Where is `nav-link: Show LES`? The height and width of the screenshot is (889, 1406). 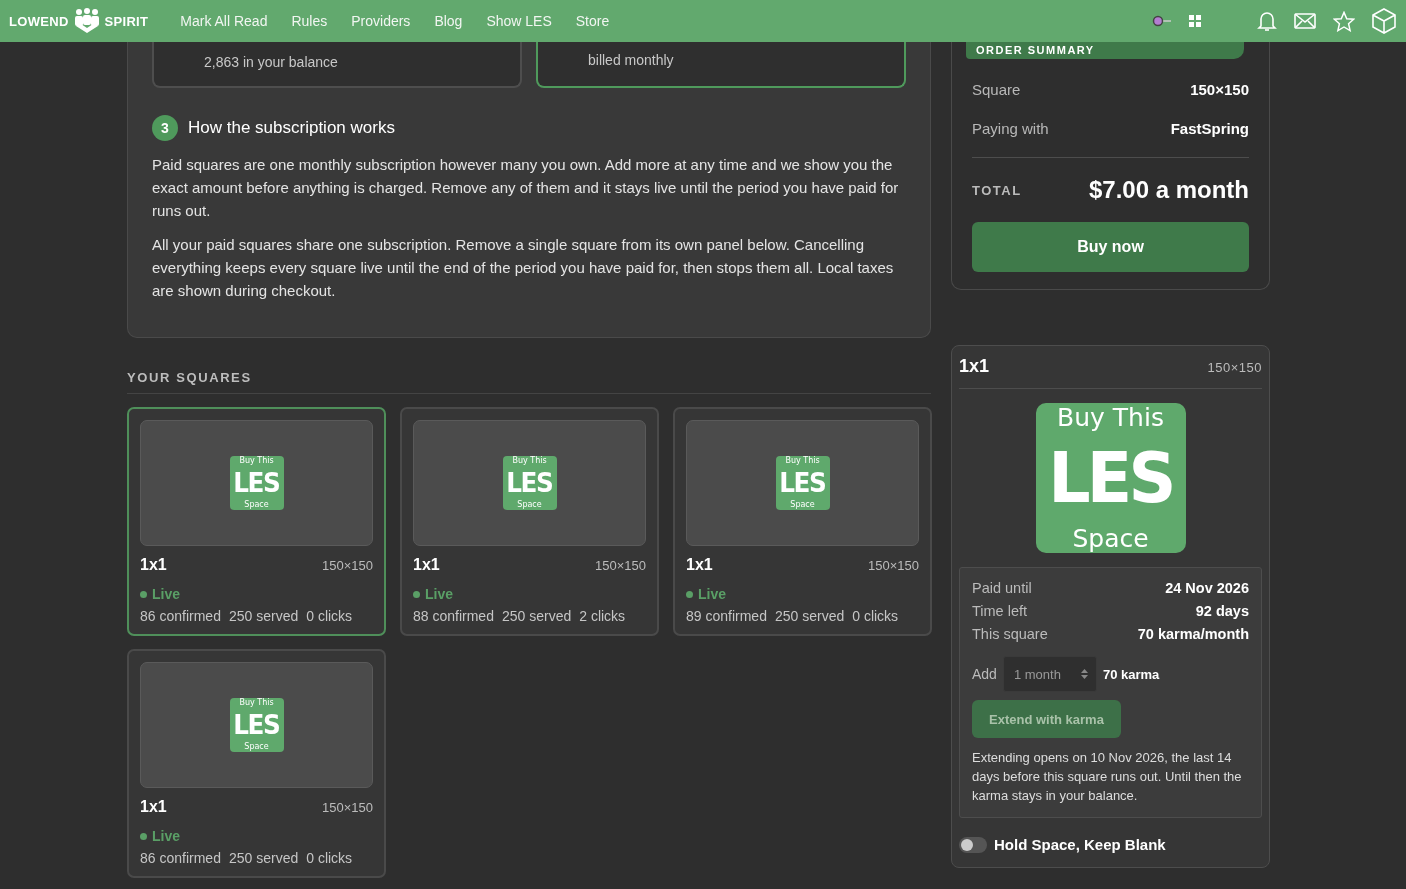 nav-link: Show LES is located at coordinates (519, 21).